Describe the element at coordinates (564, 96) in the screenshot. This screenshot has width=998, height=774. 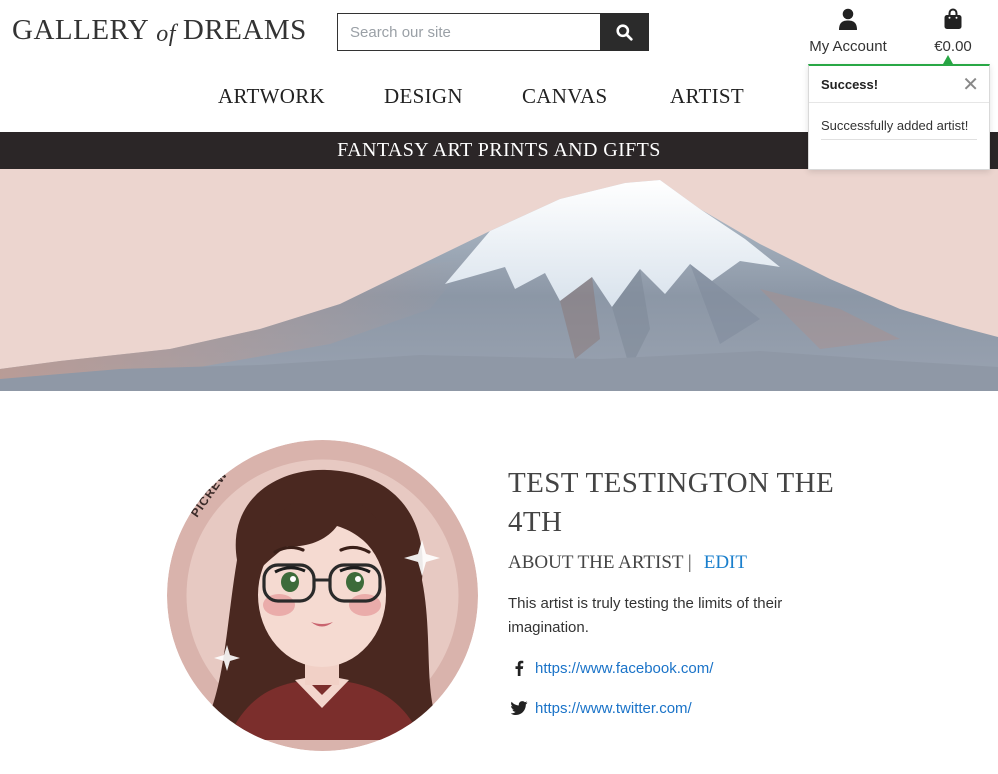
I see `nav-item-canvas: CANVAS` at that location.